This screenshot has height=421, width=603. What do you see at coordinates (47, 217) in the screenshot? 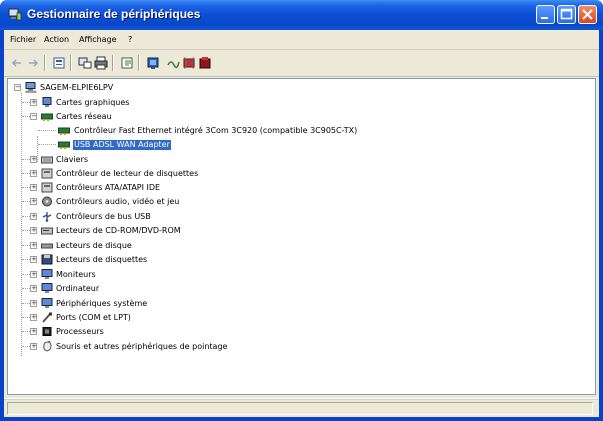
I see `usb-icon` at bounding box center [47, 217].